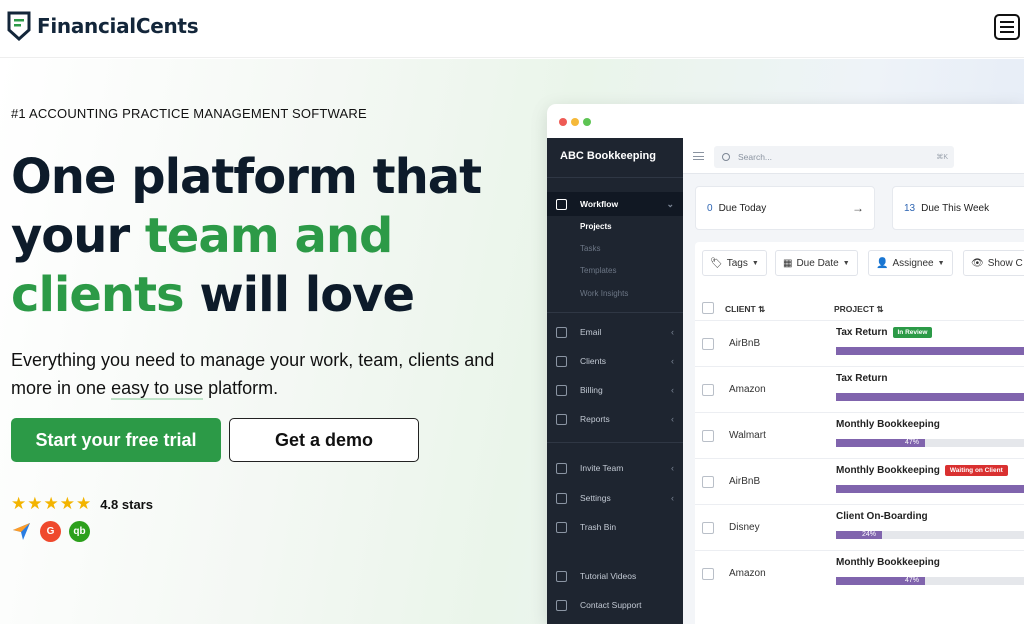 Image resolution: width=1024 pixels, height=624 pixels. Describe the element at coordinates (608, 156) in the screenshot. I see `org-name: ABC Bookkeeping` at that location.